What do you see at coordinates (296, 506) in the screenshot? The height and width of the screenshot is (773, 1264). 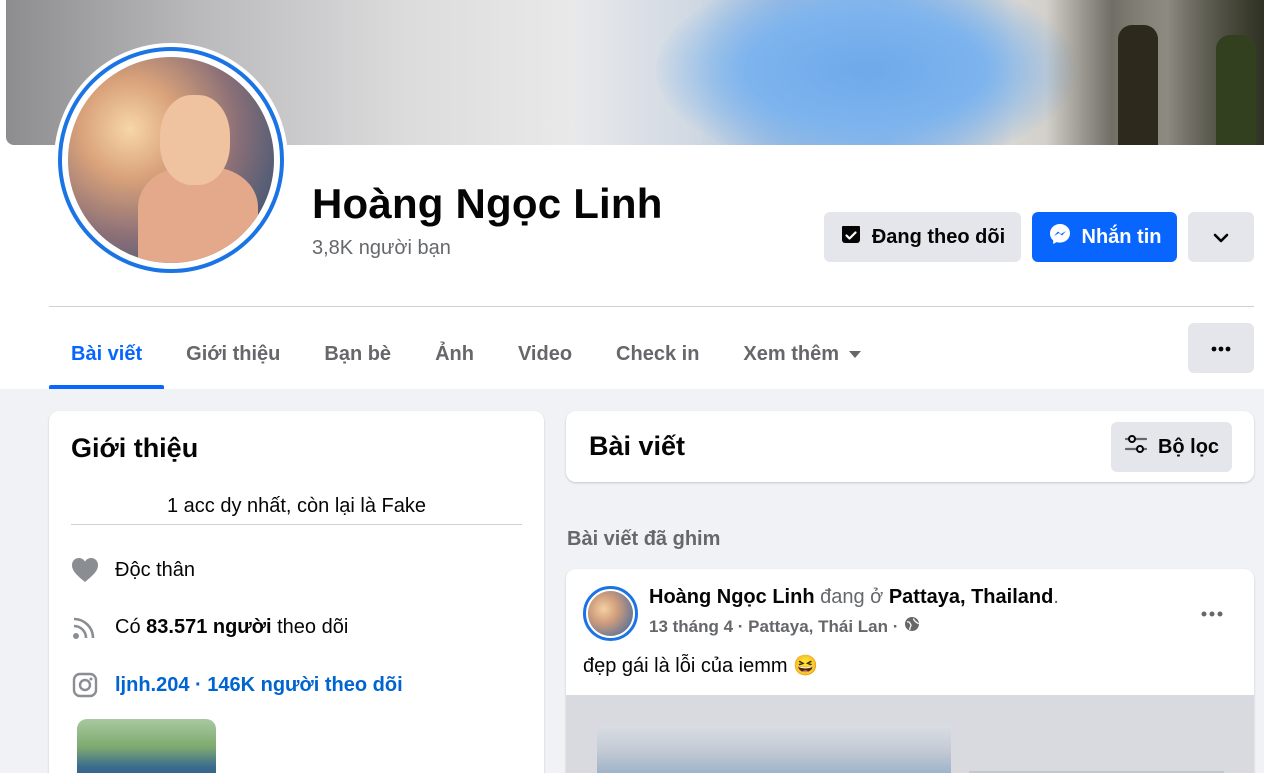 I see `intro-bio: 1 acc dy nhất, còn lại là Fake` at bounding box center [296, 506].